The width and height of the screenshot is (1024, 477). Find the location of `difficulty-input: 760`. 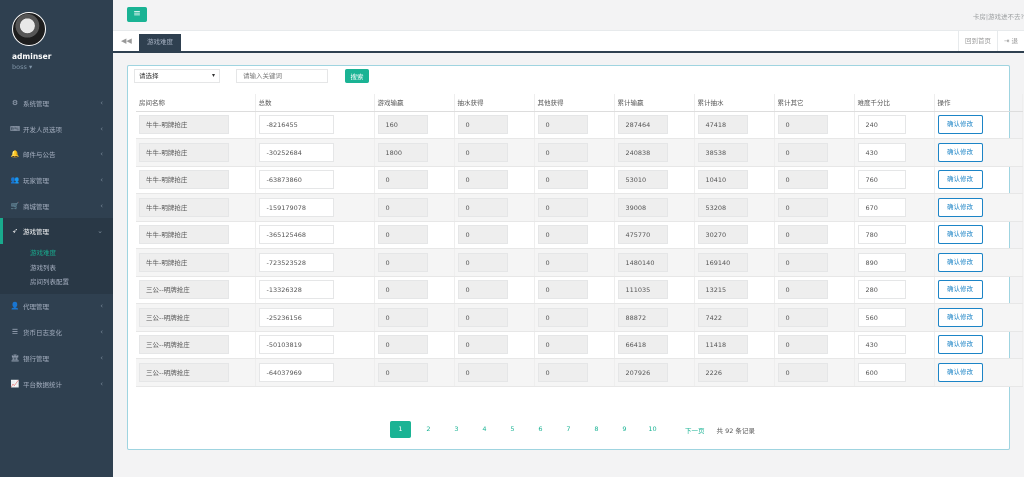

difficulty-input: 760 is located at coordinates (881, 180).